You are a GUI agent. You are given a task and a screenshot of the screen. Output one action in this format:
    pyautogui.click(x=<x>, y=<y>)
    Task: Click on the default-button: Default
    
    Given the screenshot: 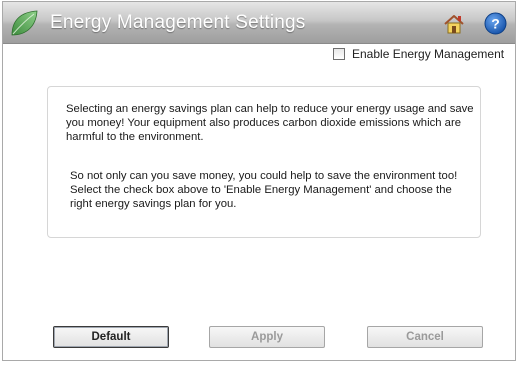 What is the action you would take?
    pyautogui.click(x=111, y=337)
    